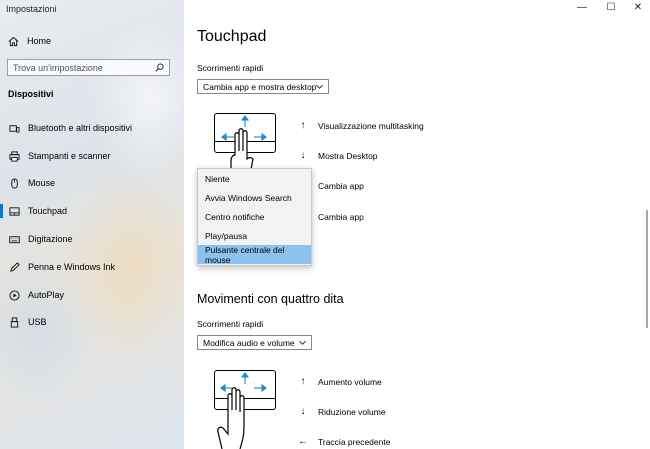  What do you see at coordinates (46, 295) in the screenshot?
I see `sidebar-item-label: AutoPlay` at bounding box center [46, 295].